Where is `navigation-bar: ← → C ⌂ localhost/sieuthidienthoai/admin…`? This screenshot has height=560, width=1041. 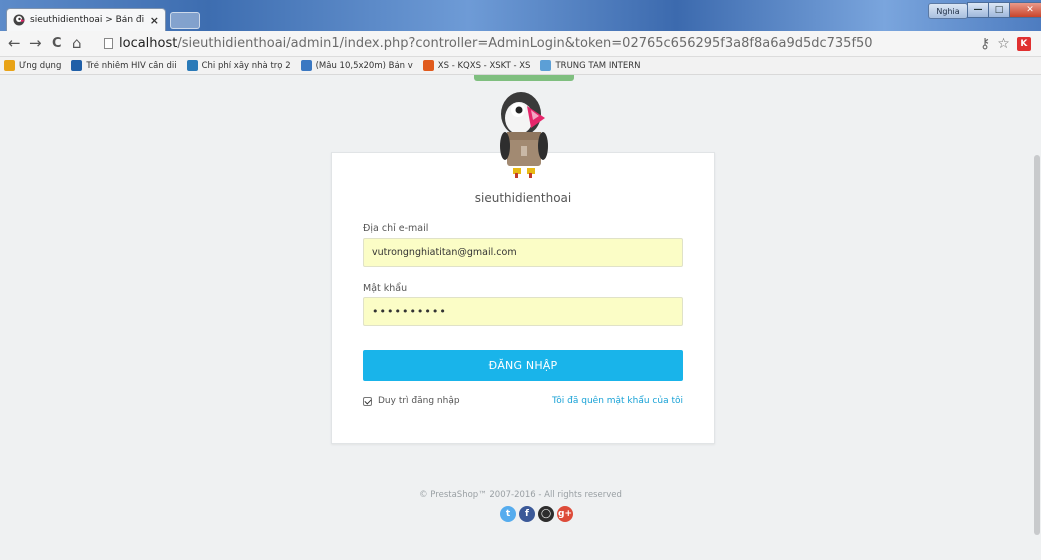
navigation-bar: ← → C ⌂ localhost/sieuthidienthoai/admin… is located at coordinates (520, 44).